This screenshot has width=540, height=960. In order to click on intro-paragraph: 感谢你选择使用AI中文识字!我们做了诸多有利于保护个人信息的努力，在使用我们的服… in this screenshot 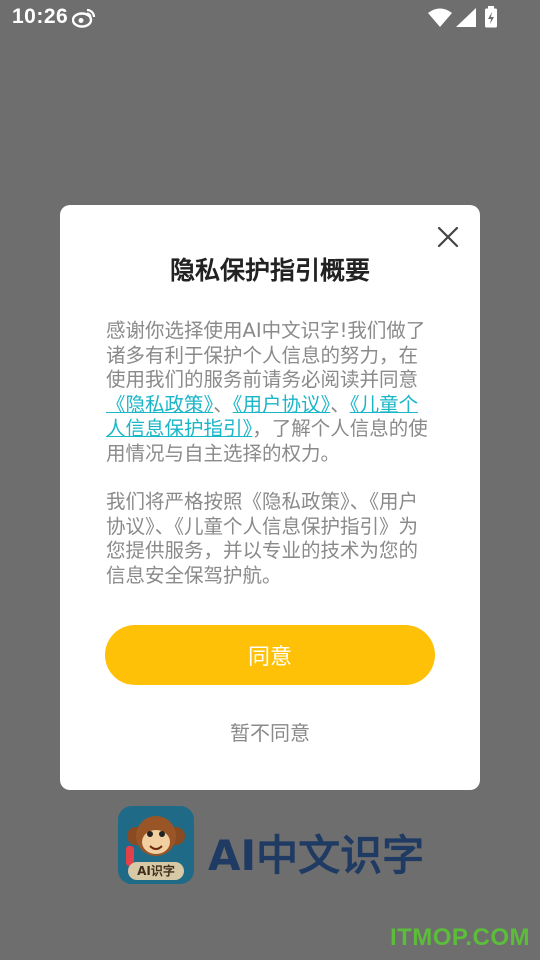, I will do `click(271, 392)`.